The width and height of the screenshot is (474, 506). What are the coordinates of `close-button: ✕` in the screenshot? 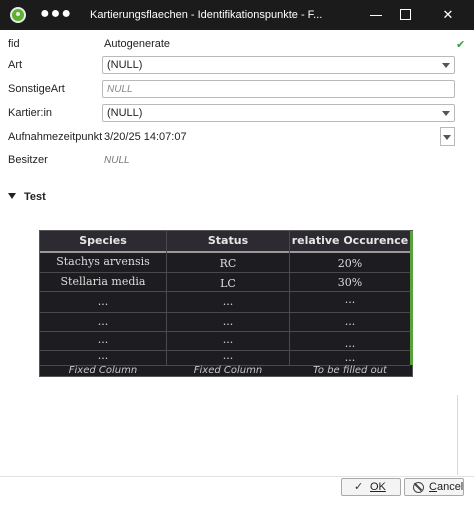 It's located at (448, 15).